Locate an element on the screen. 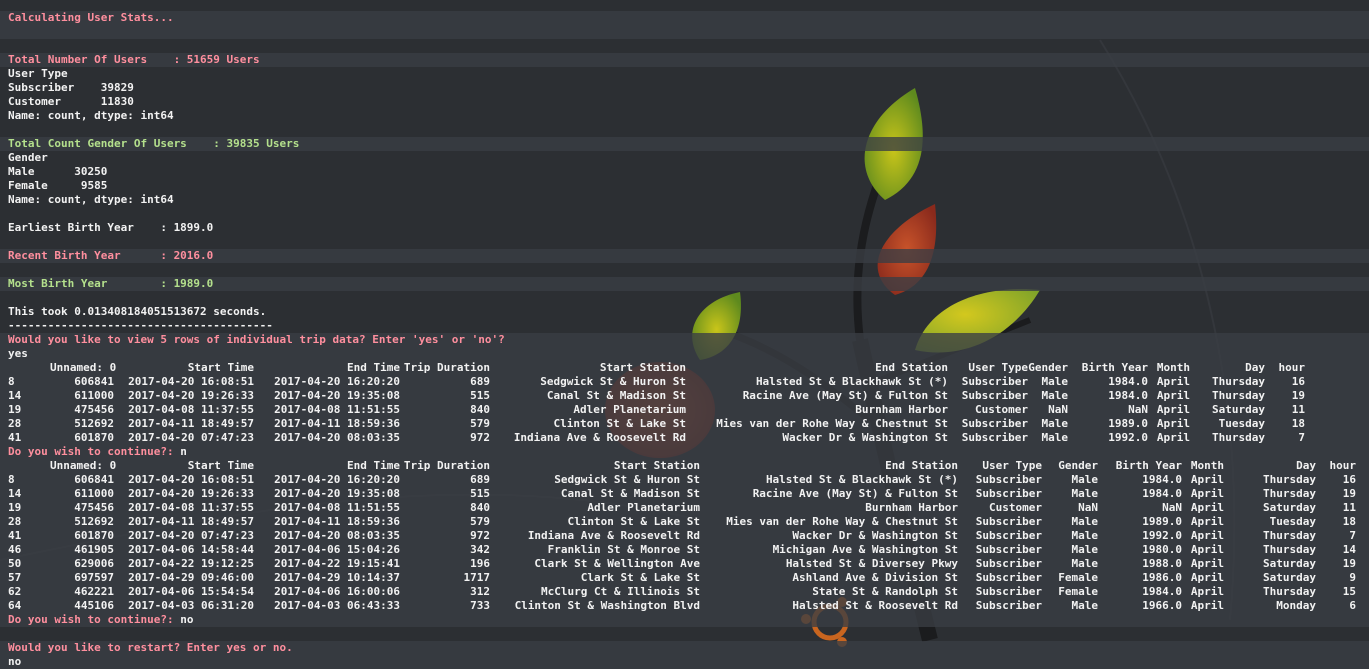 Image resolution: width=1369 pixels, height=669 pixels. table-cell: Canal St & Madison St is located at coordinates (630, 493).